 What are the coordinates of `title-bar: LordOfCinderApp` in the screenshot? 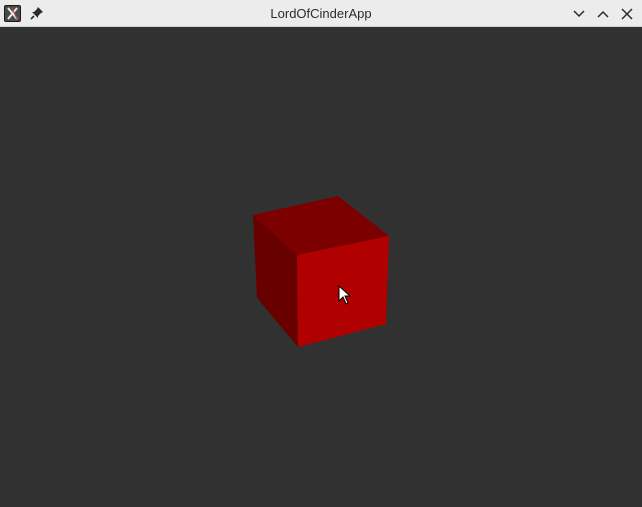 It's located at (321, 13).